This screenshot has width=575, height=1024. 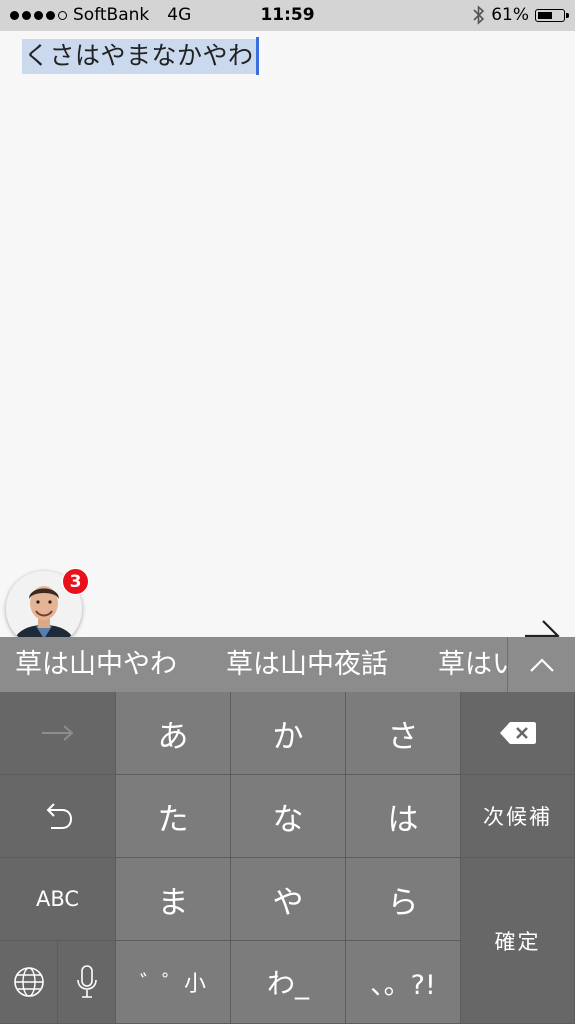 What do you see at coordinates (288, 733) in the screenshot?
I see `kana-key-ka: か` at bounding box center [288, 733].